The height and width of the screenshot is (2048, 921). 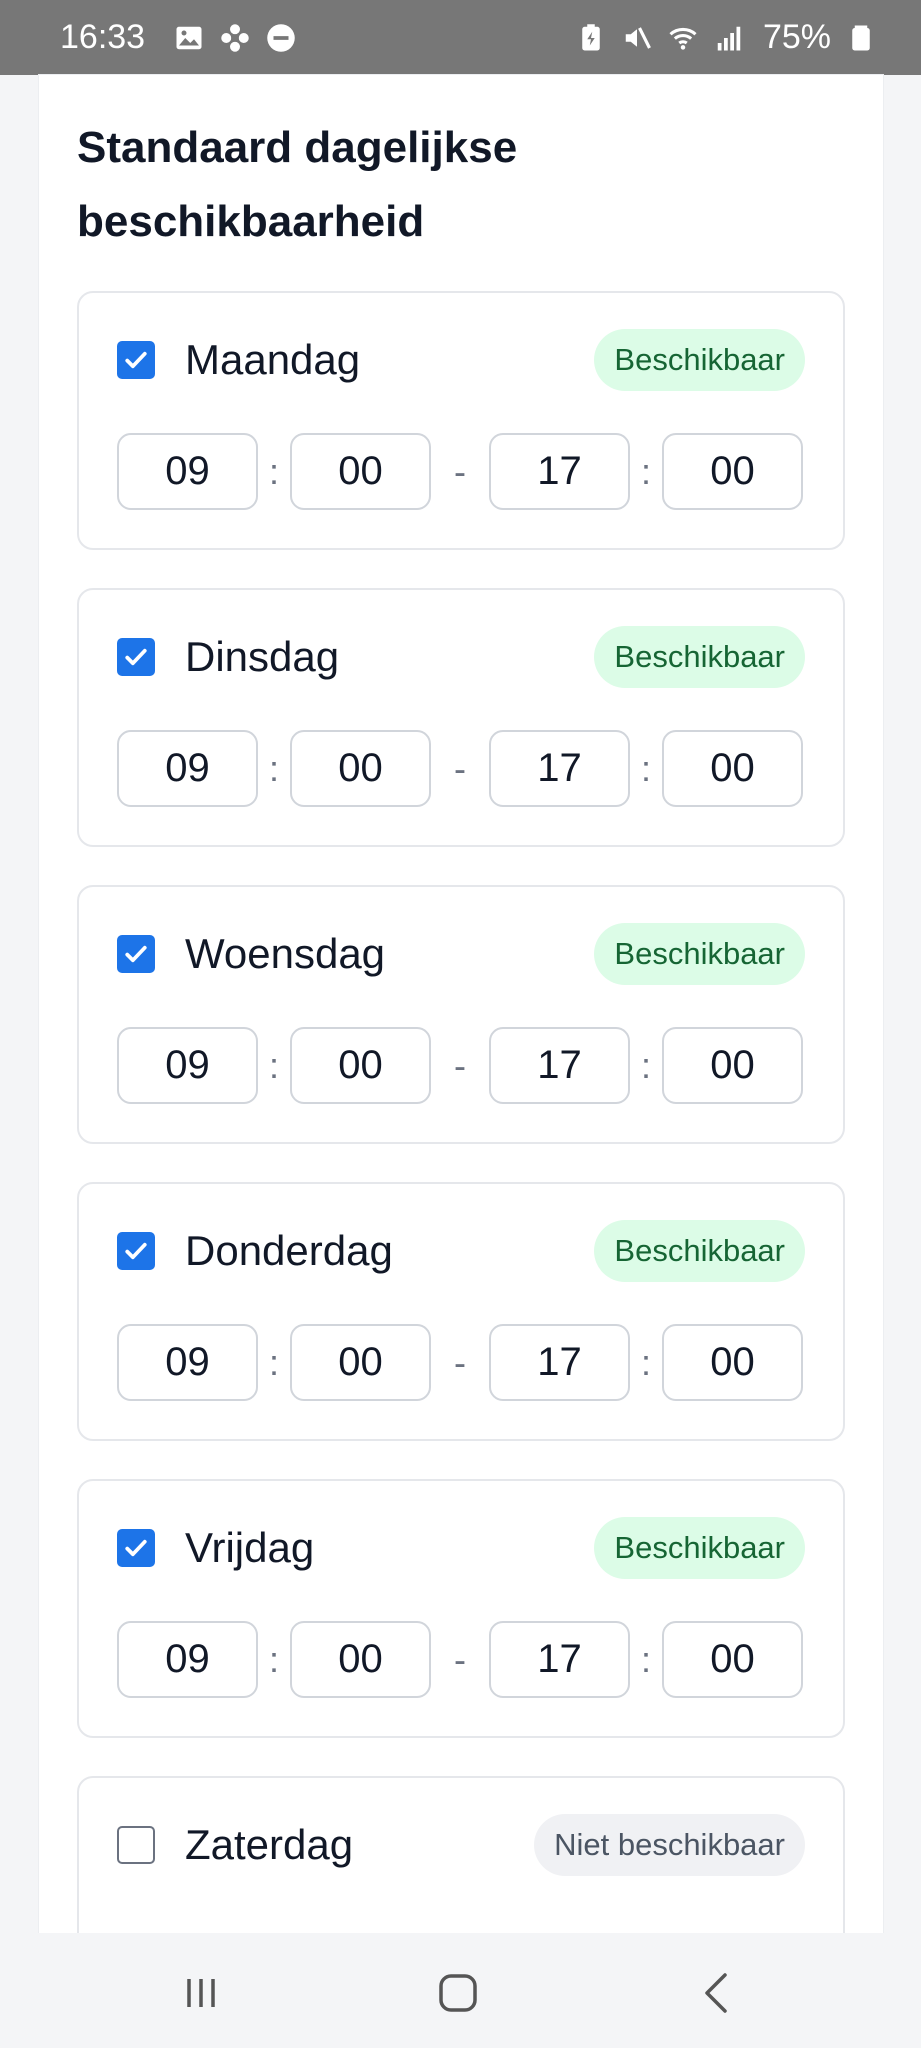 I want to click on day-name: Maandag, so click(x=273, y=359).